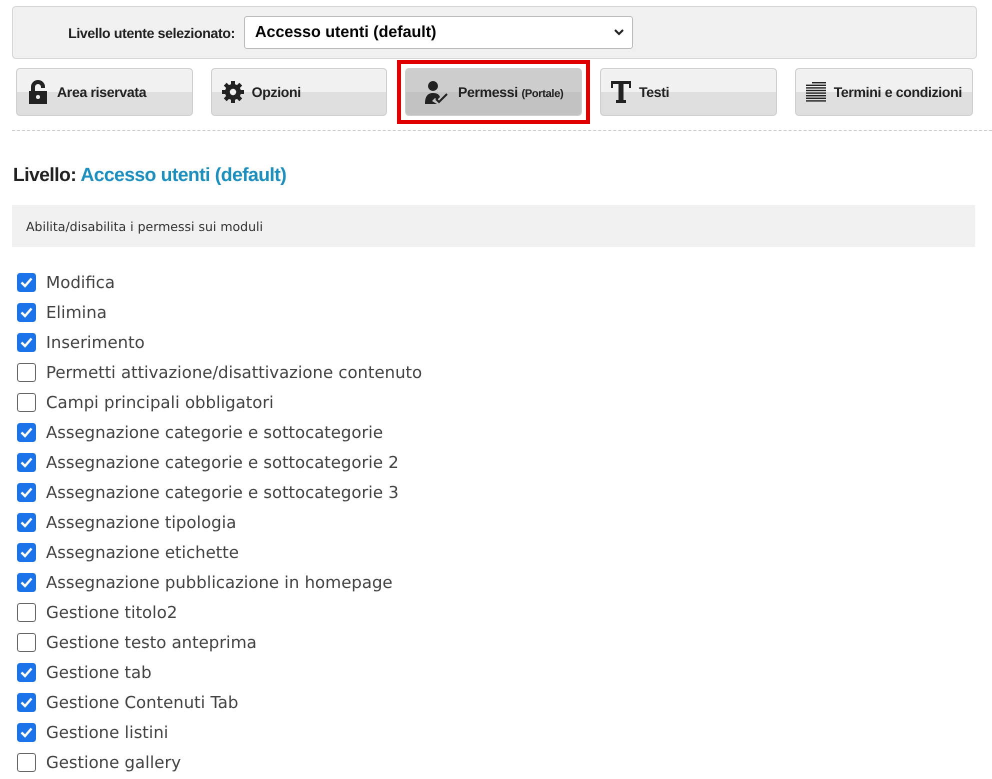  What do you see at coordinates (493, 92) in the screenshot?
I see `tab: Permessi (Portale)` at bounding box center [493, 92].